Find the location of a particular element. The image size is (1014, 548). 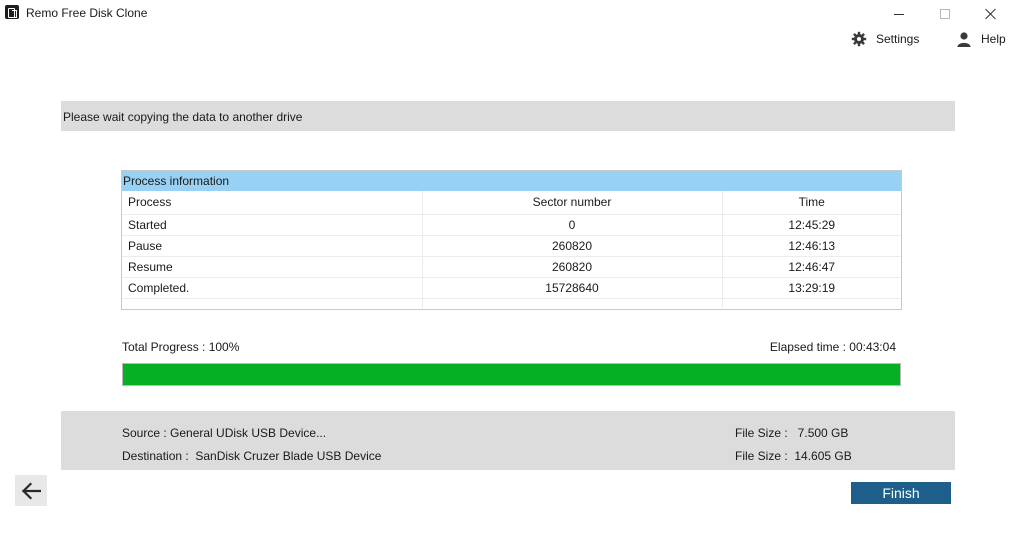

settings-link: Settings is located at coordinates (885, 39).